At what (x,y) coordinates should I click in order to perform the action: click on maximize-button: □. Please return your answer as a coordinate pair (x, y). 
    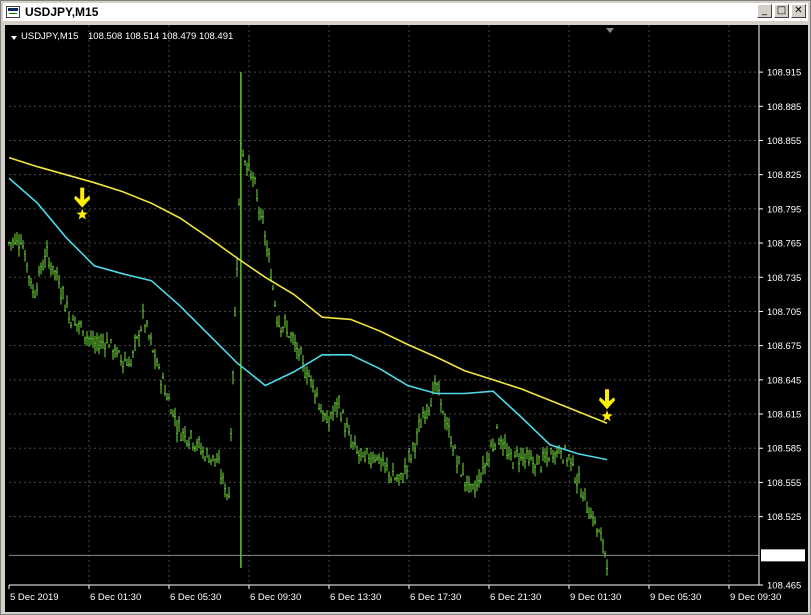
    Looking at the image, I should click on (781, 11).